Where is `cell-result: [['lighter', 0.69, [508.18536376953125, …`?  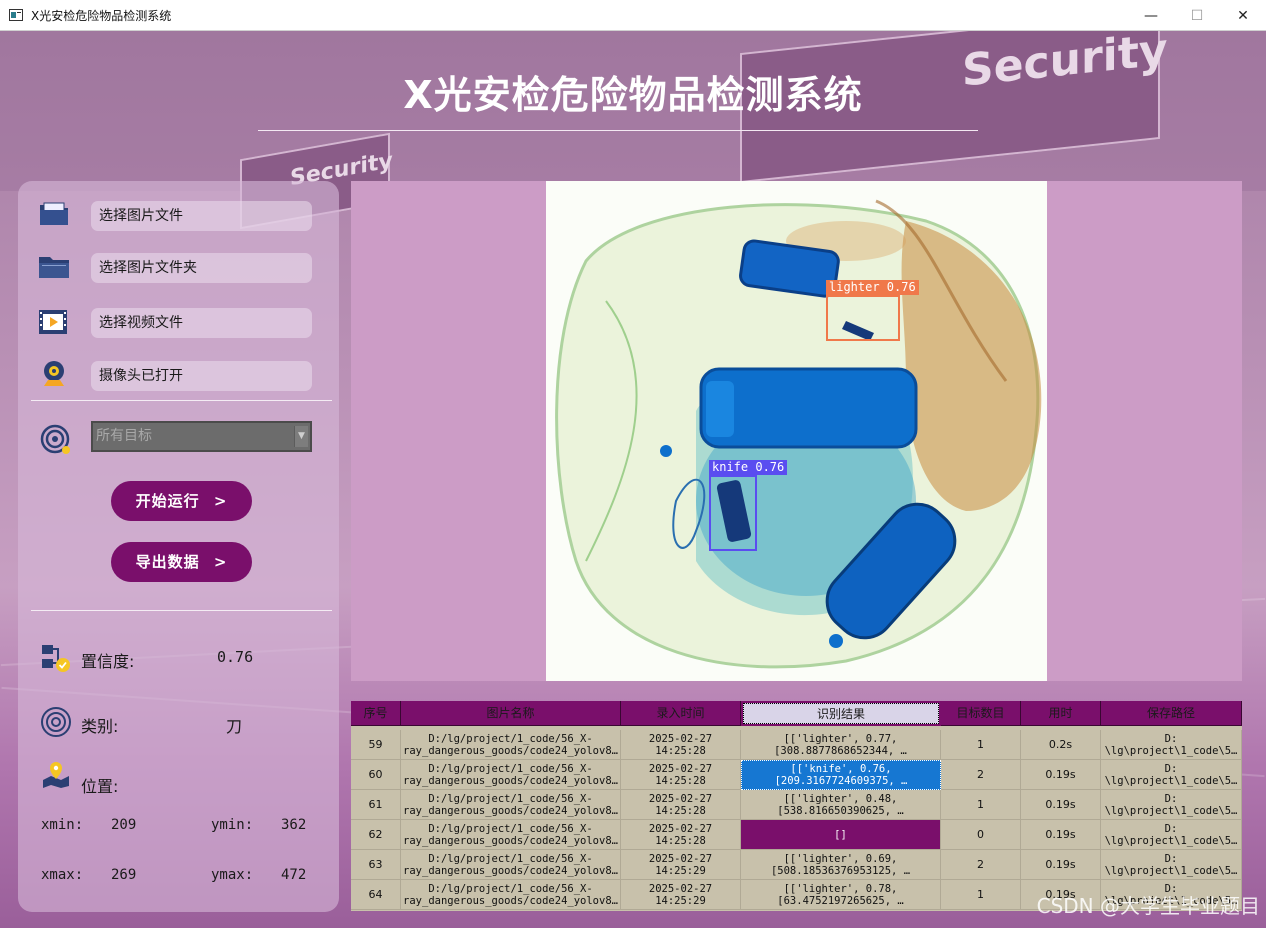
cell-result: [['lighter', 0.69, [508.18536376953125, … is located at coordinates (841, 865).